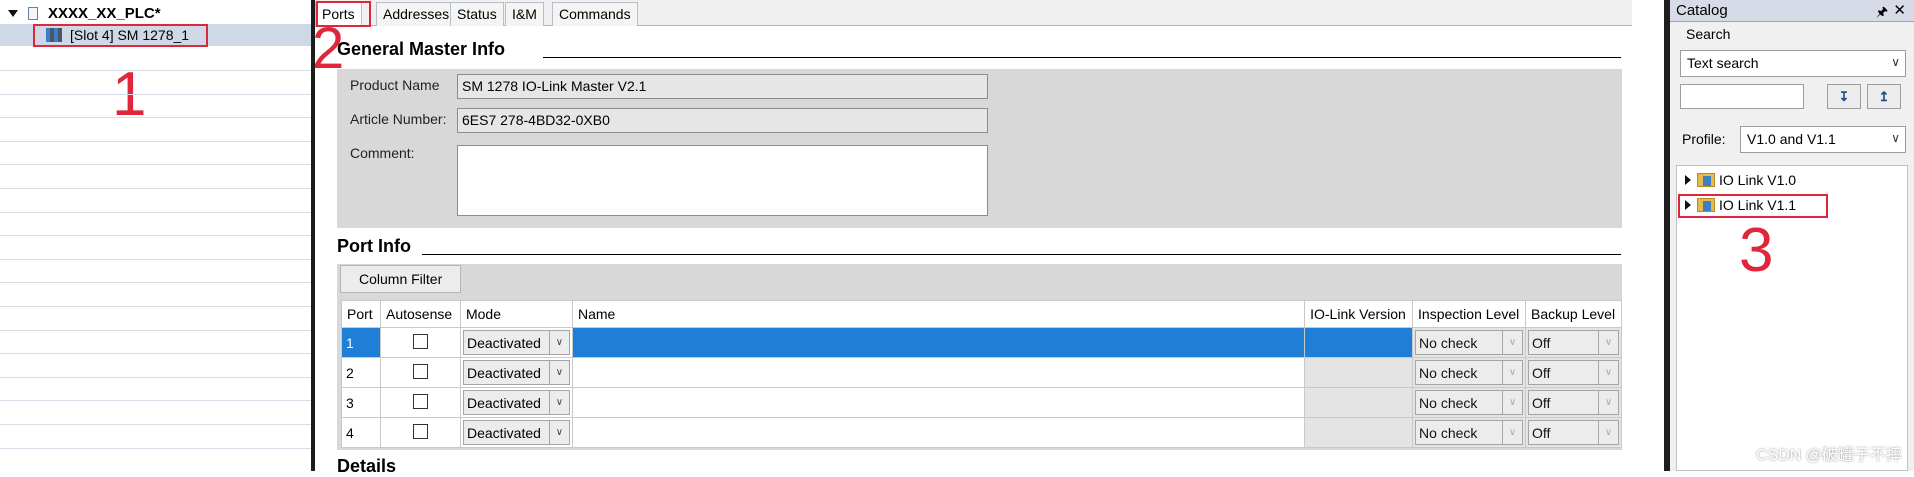 The width and height of the screenshot is (1914, 477). What do you see at coordinates (722, 86) in the screenshot?
I see `product-name-field: SM 1278 IO-Link Master V2.1` at bounding box center [722, 86].